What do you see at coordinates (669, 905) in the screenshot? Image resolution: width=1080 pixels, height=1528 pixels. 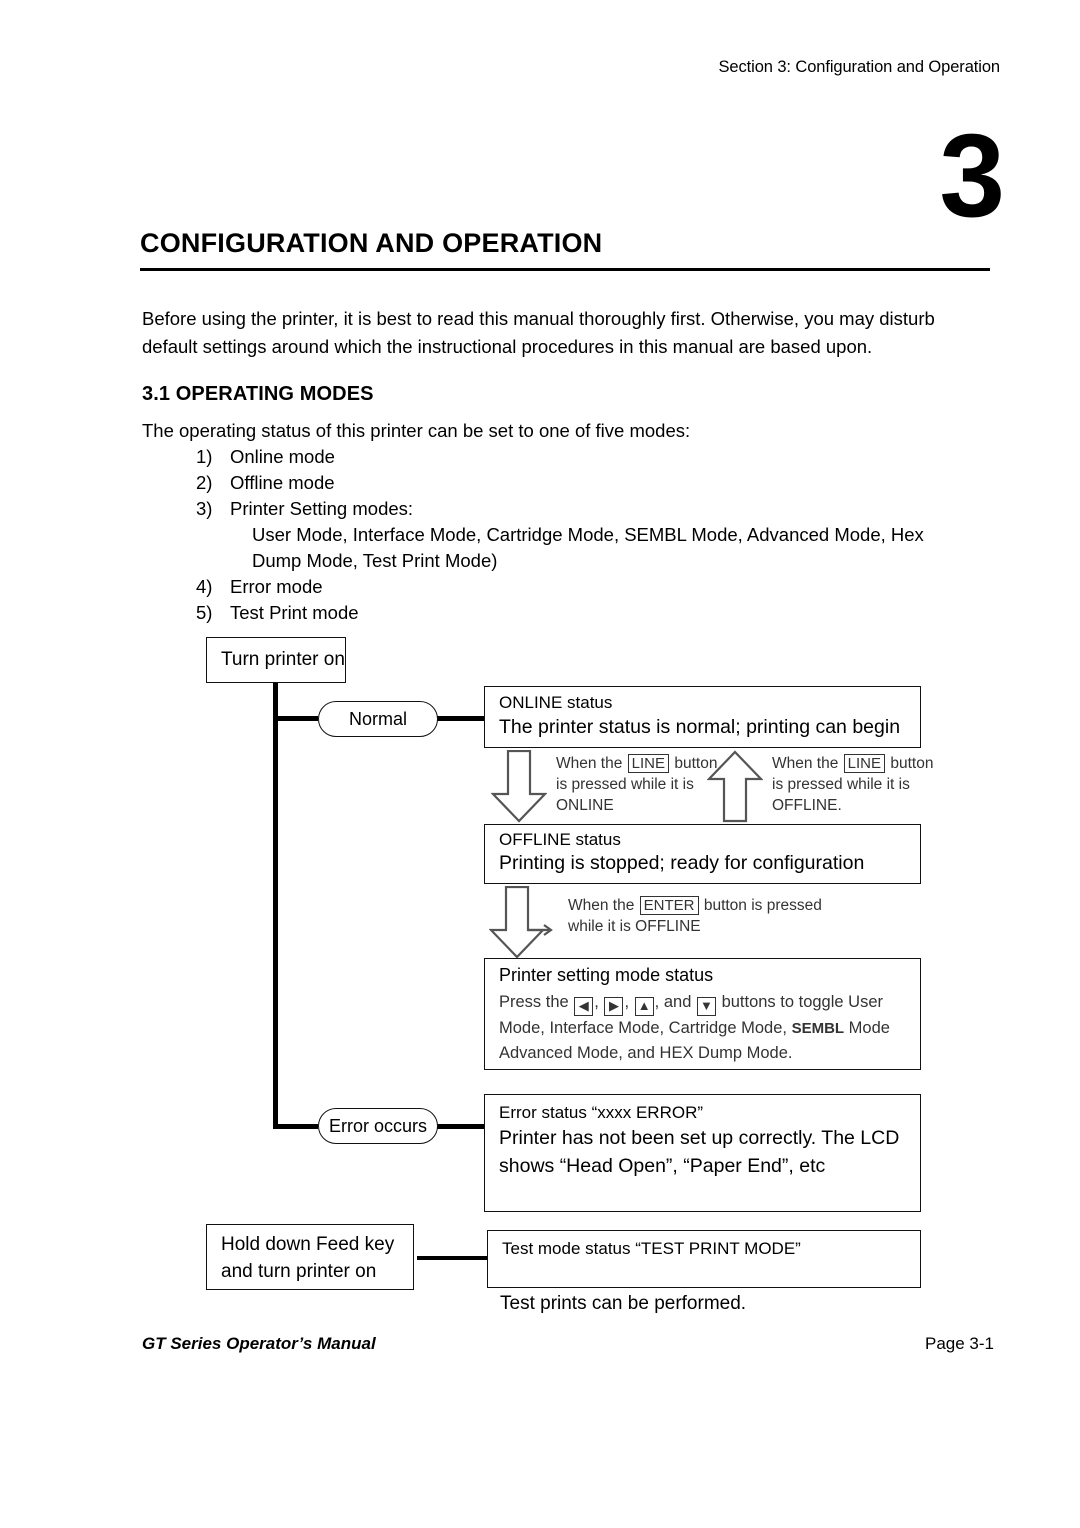 I see `enter-key-icon: ENTER` at bounding box center [669, 905].